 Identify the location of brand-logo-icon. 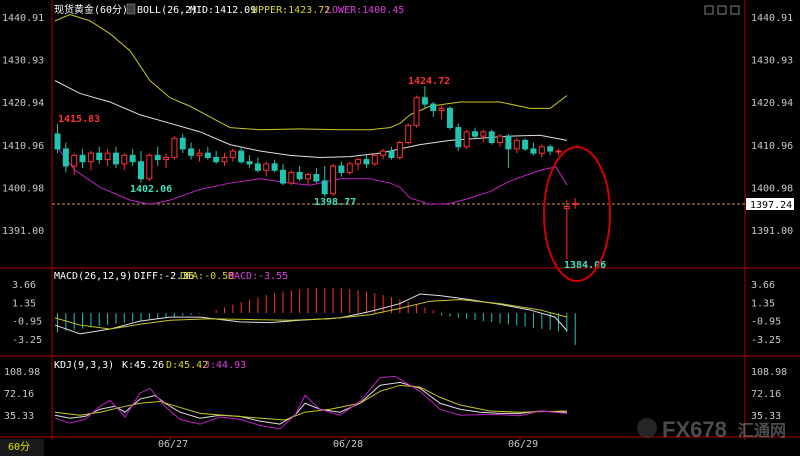
(647, 428).